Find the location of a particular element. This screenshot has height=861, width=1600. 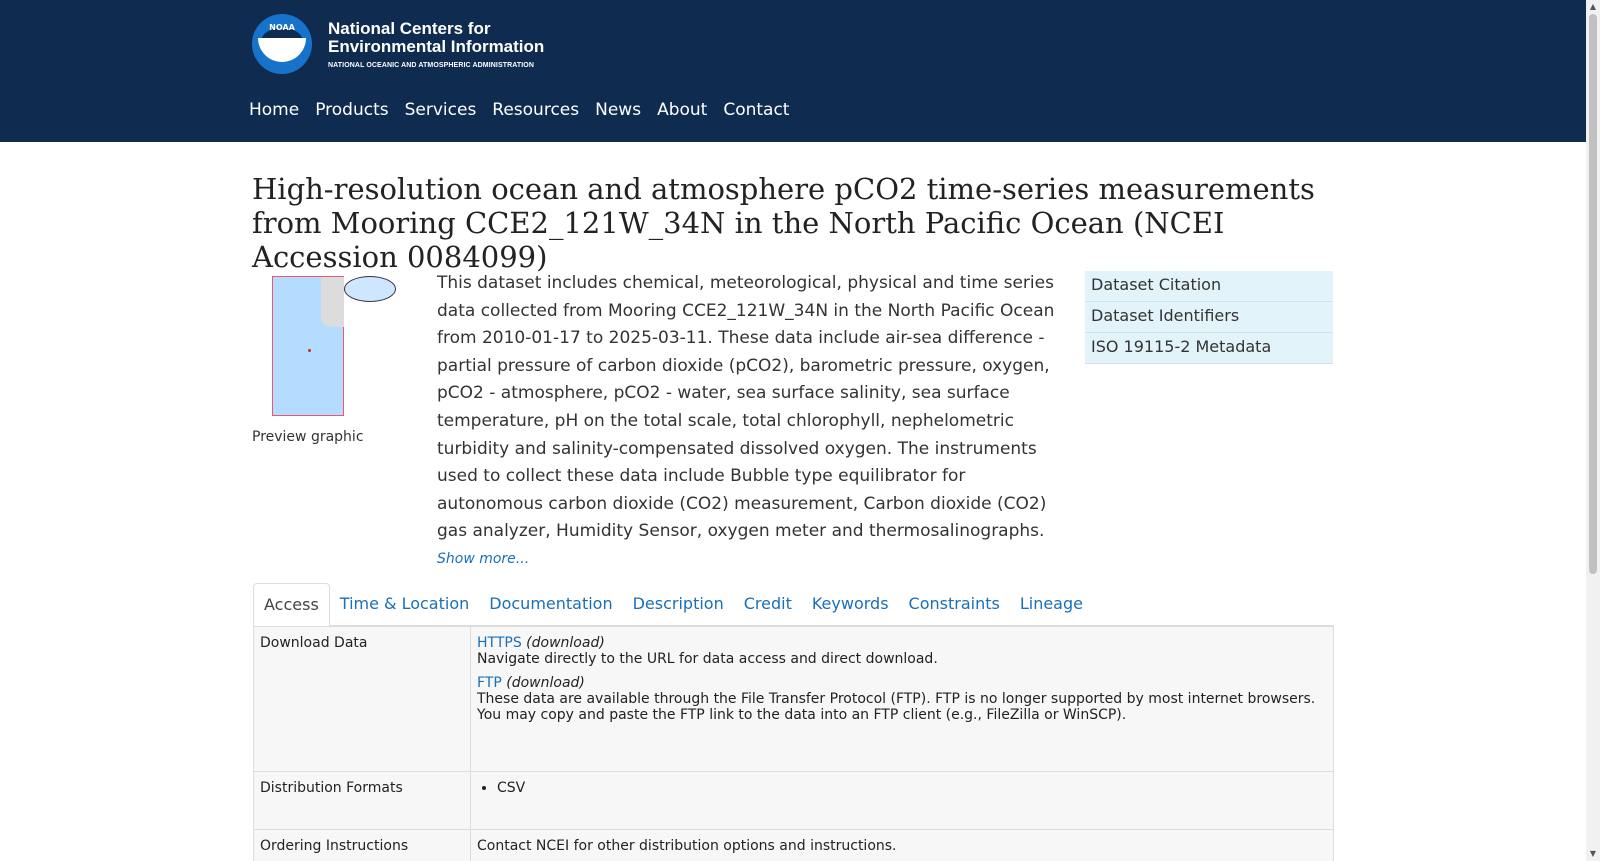

ftp-download-note: (download) is located at coordinates (545, 683).